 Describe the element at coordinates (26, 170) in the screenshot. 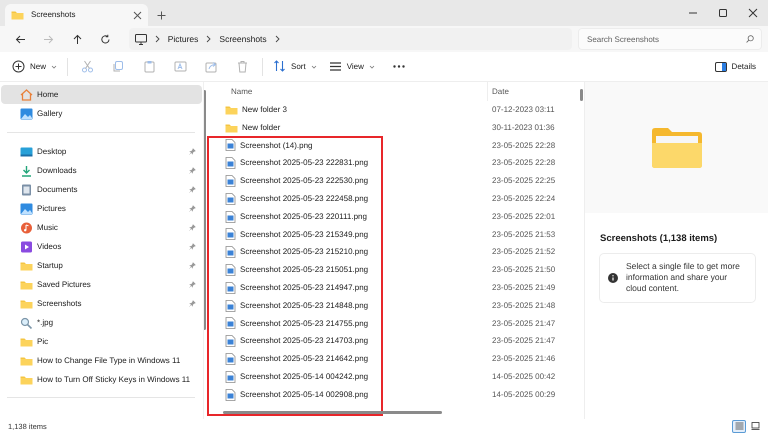

I see `download-icon` at that location.